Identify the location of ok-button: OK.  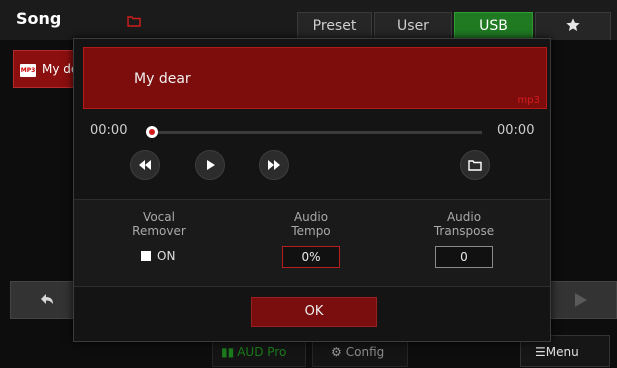
(314, 312).